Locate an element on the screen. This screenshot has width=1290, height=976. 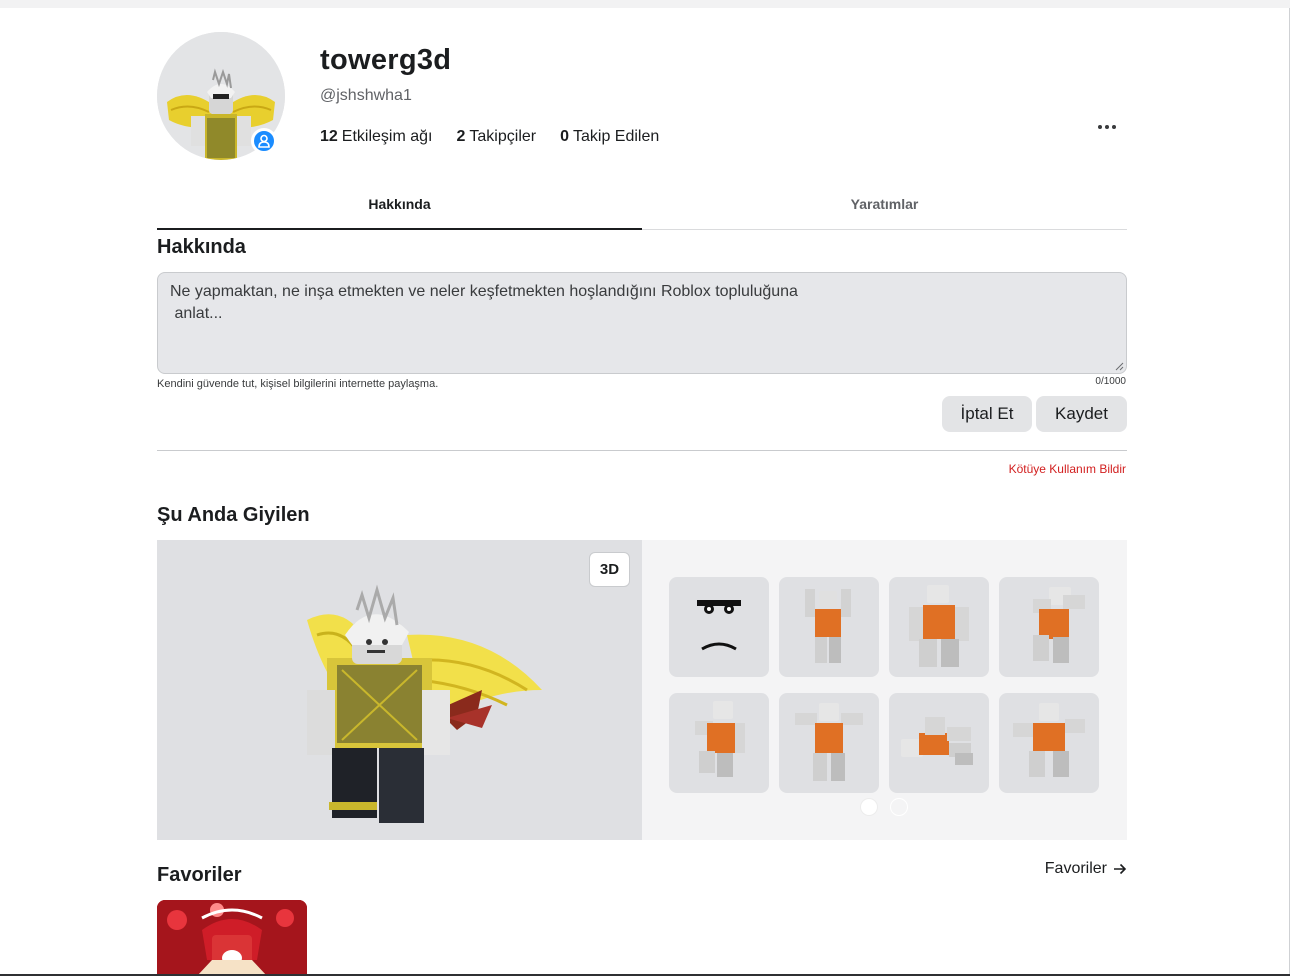
worn-item-face is located at coordinates (719, 627).